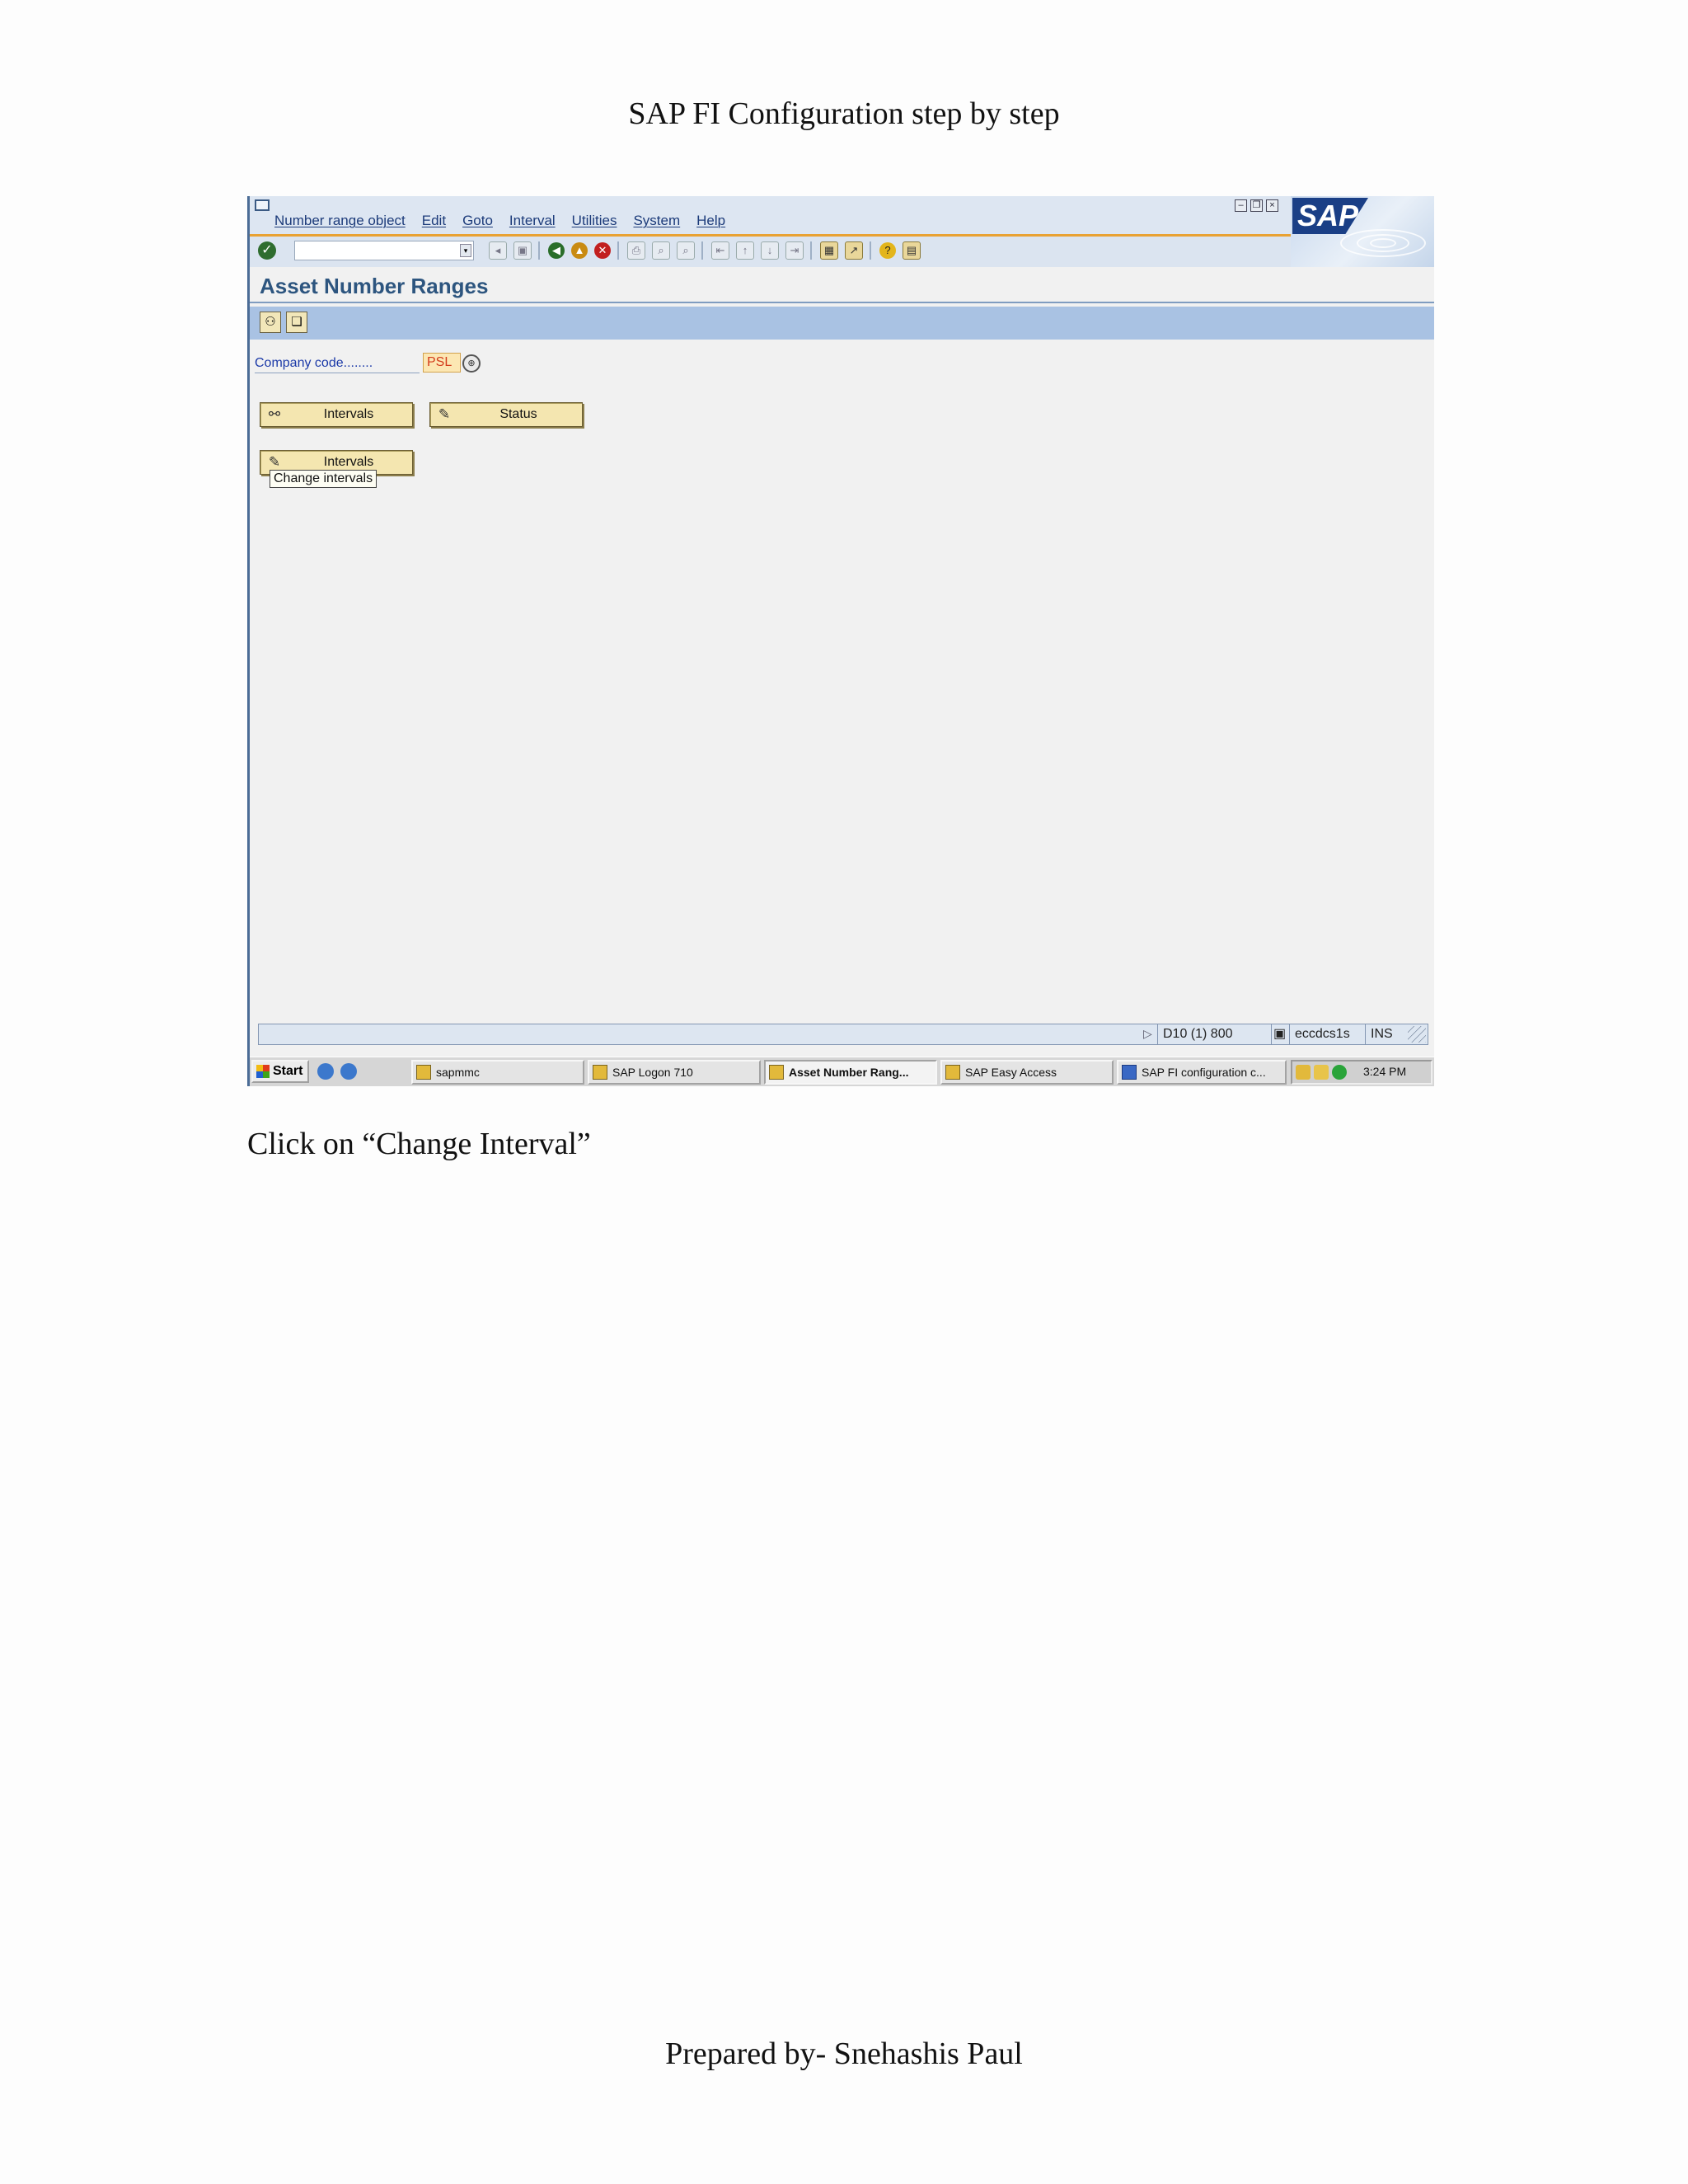  What do you see at coordinates (675, 1072) in the screenshot?
I see `taskbar-item-sap-logon: SAP Logon 710` at bounding box center [675, 1072].